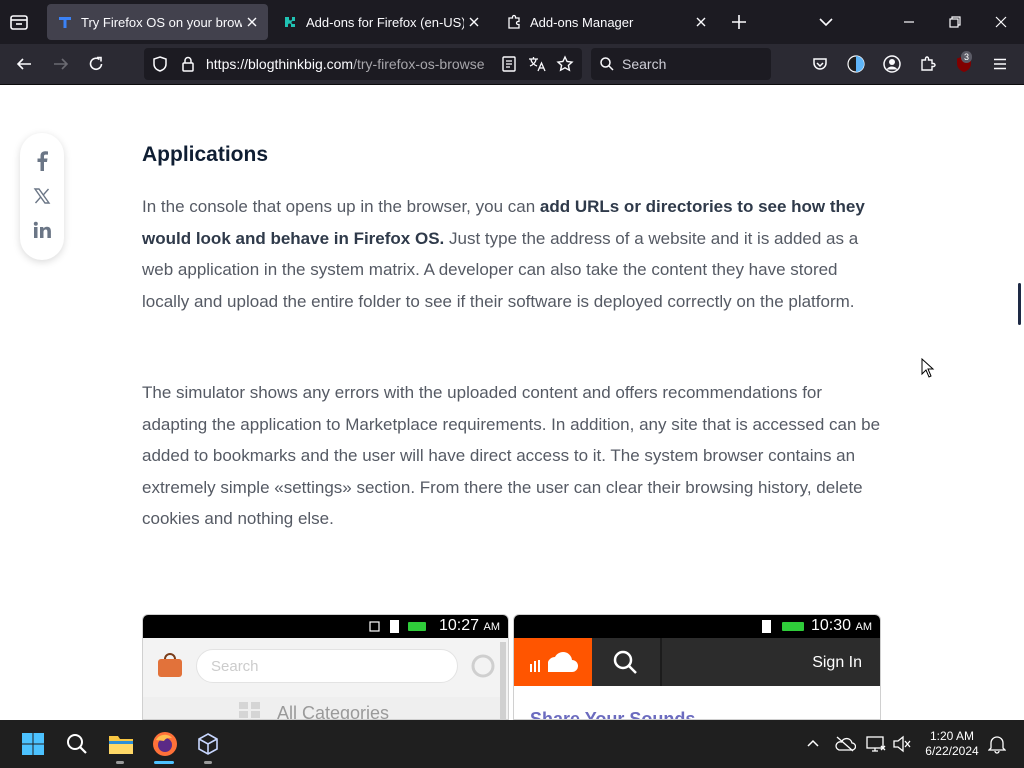  Describe the element at coordinates (955, 22) in the screenshot. I see `restore-icon` at that location.